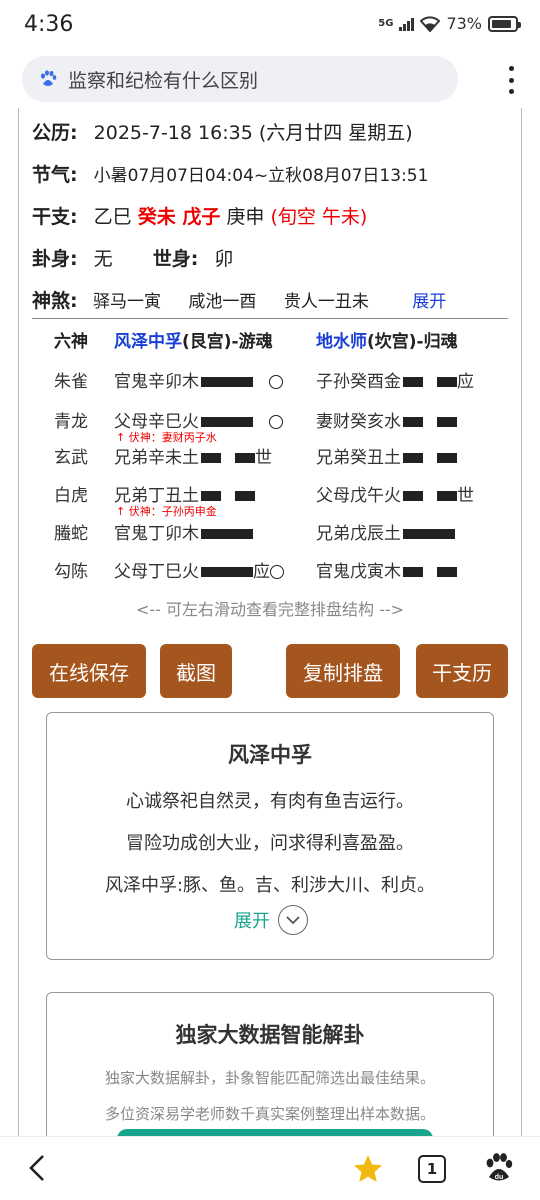 The image size is (540, 1200). What do you see at coordinates (39, 1168) in the screenshot?
I see `back-arrow-icon` at bounding box center [39, 1168].